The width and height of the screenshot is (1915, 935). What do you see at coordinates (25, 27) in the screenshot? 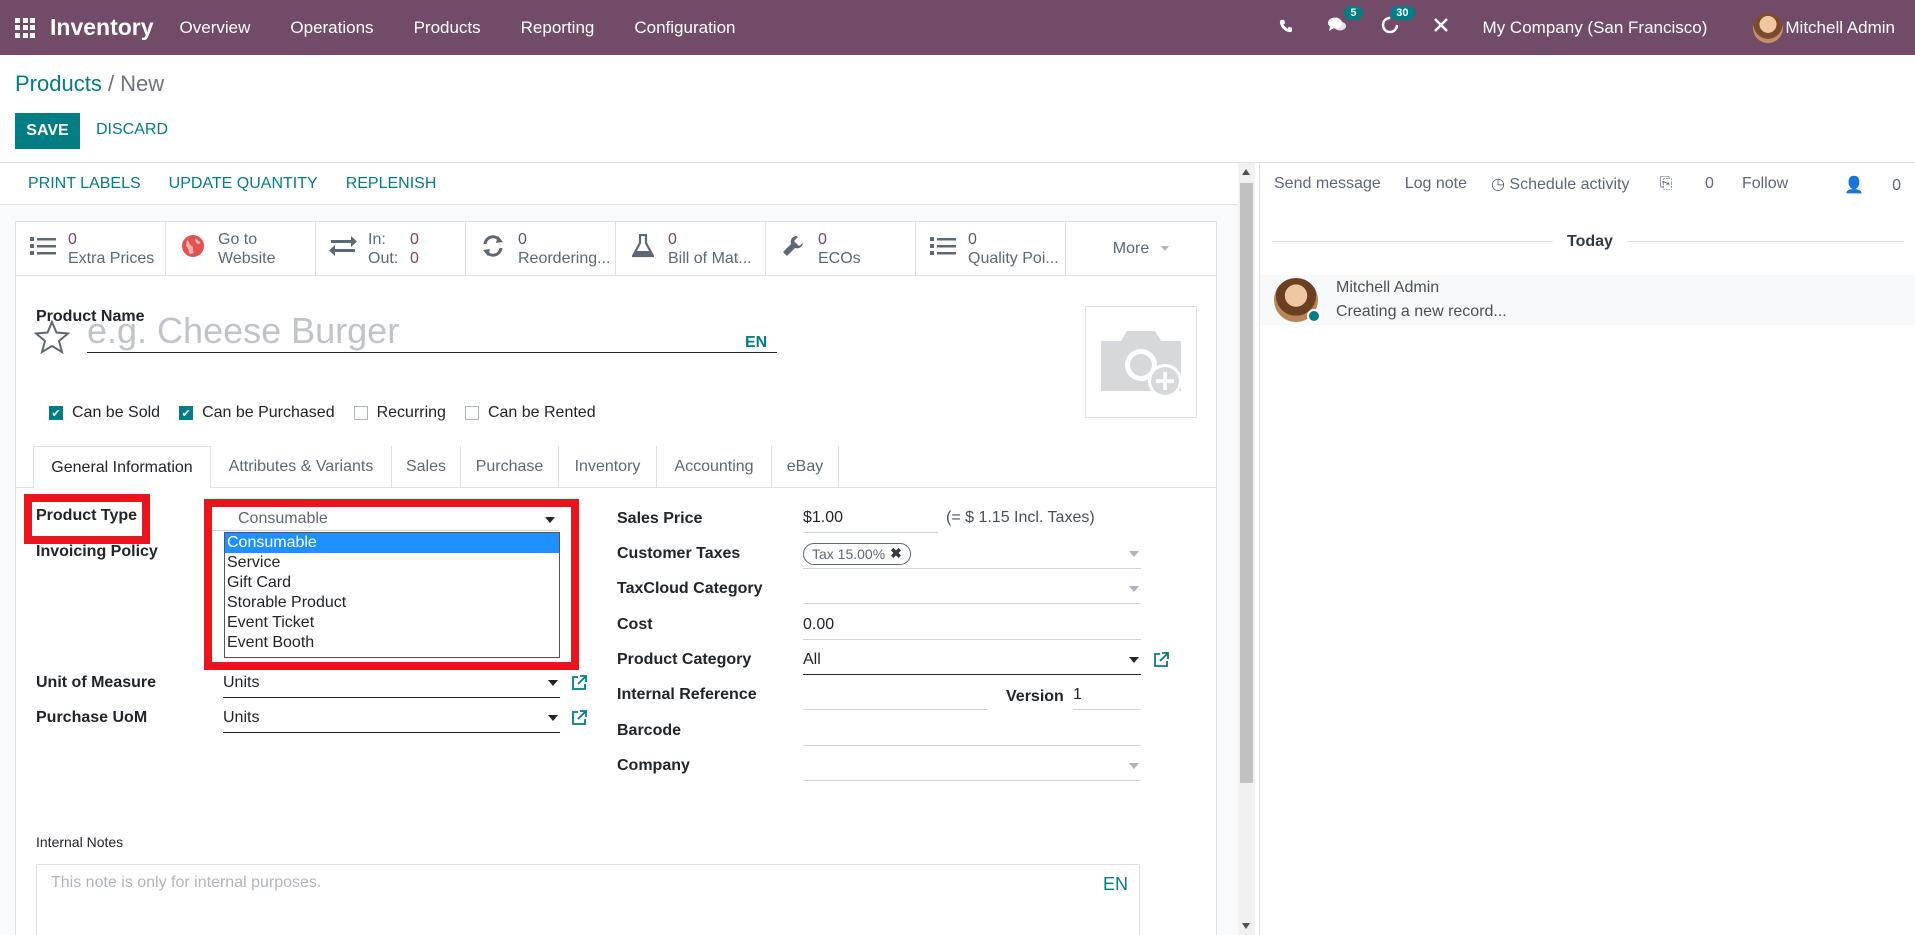
I see `apps-menu-icon` at bounding box center [25, 27].